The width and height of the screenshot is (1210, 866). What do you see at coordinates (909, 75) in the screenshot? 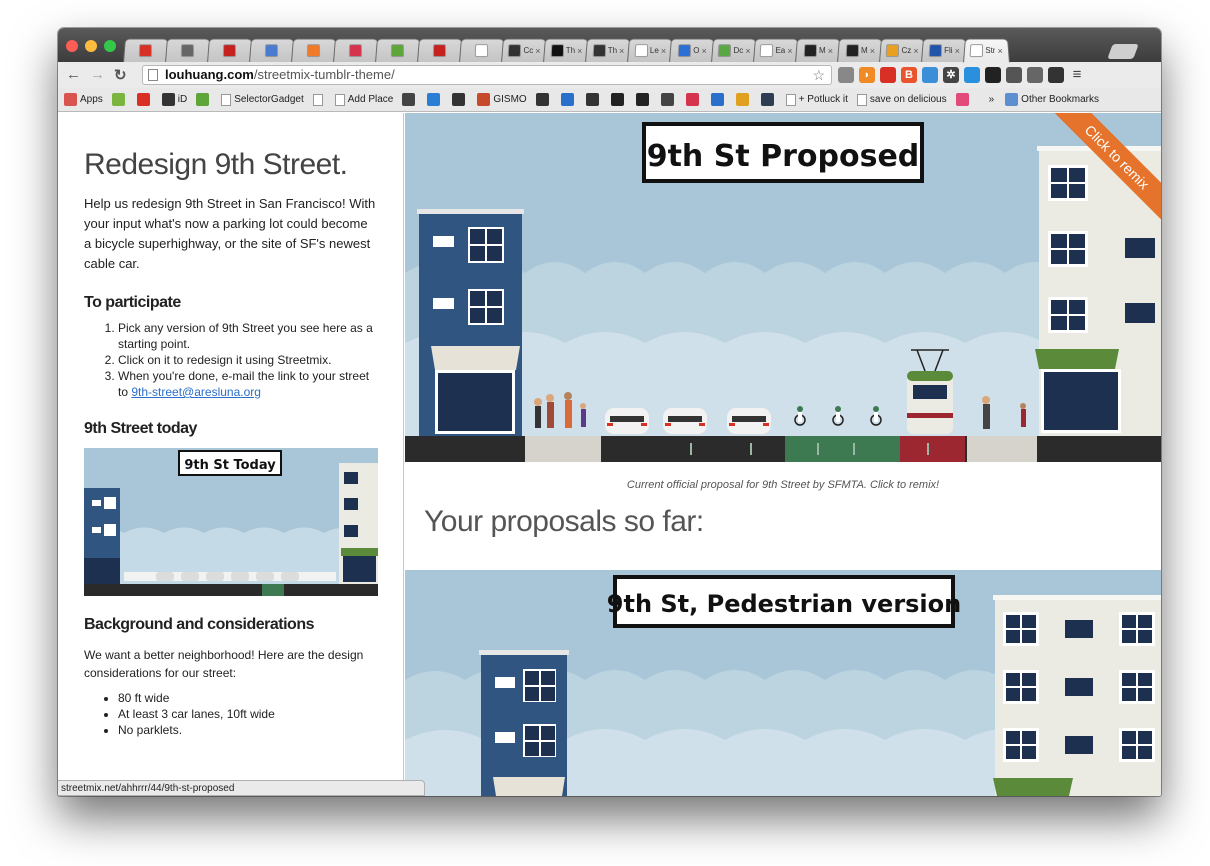
I see `blogger-icon: B` at bounding box center [909, 75].